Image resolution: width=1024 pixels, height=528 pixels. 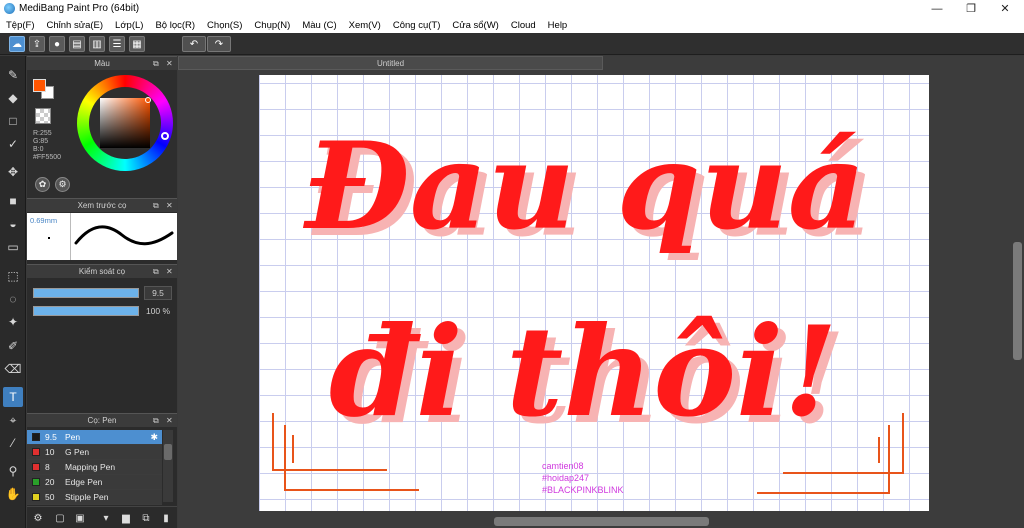 What do you see at coordinates (37, 44) in the screenshot?
I see `upload-icon: ⇪` at bounding box center [37, 44].